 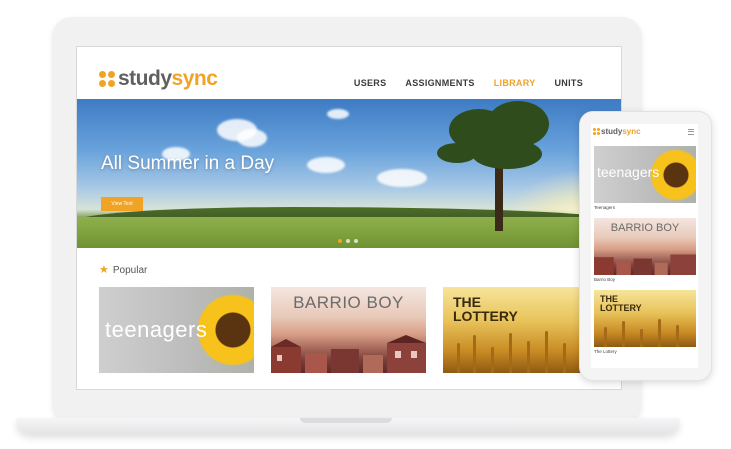 I want to click on carousel-dots, so click(x=348, y=241).